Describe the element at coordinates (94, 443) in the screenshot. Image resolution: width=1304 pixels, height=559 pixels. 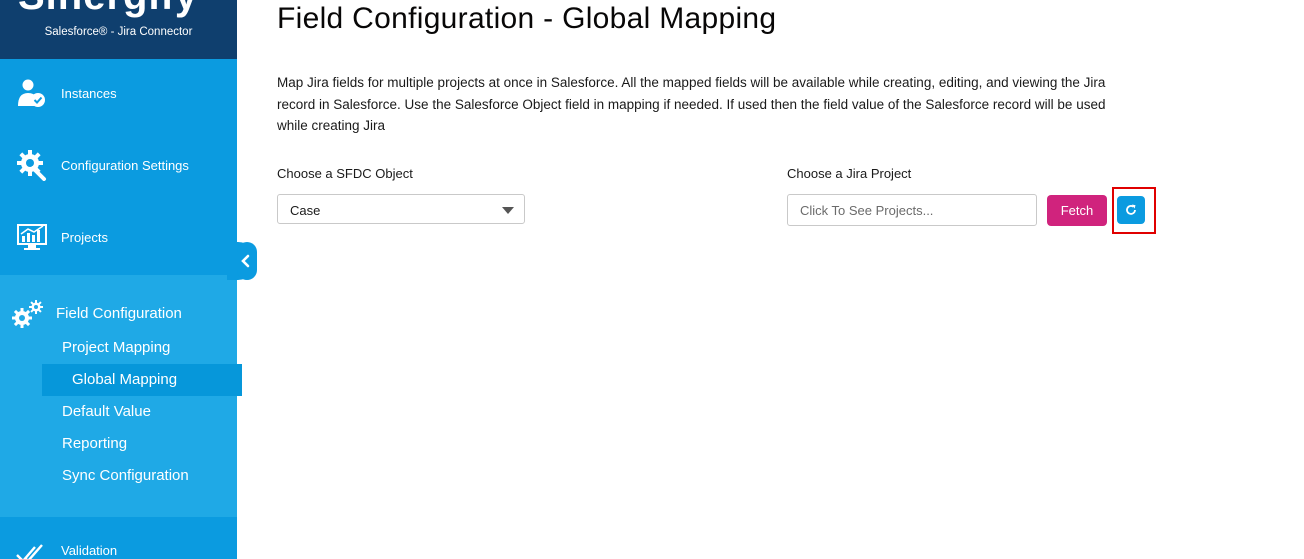
I see `sidebar-subitem-reporting: Reporting` at that location.